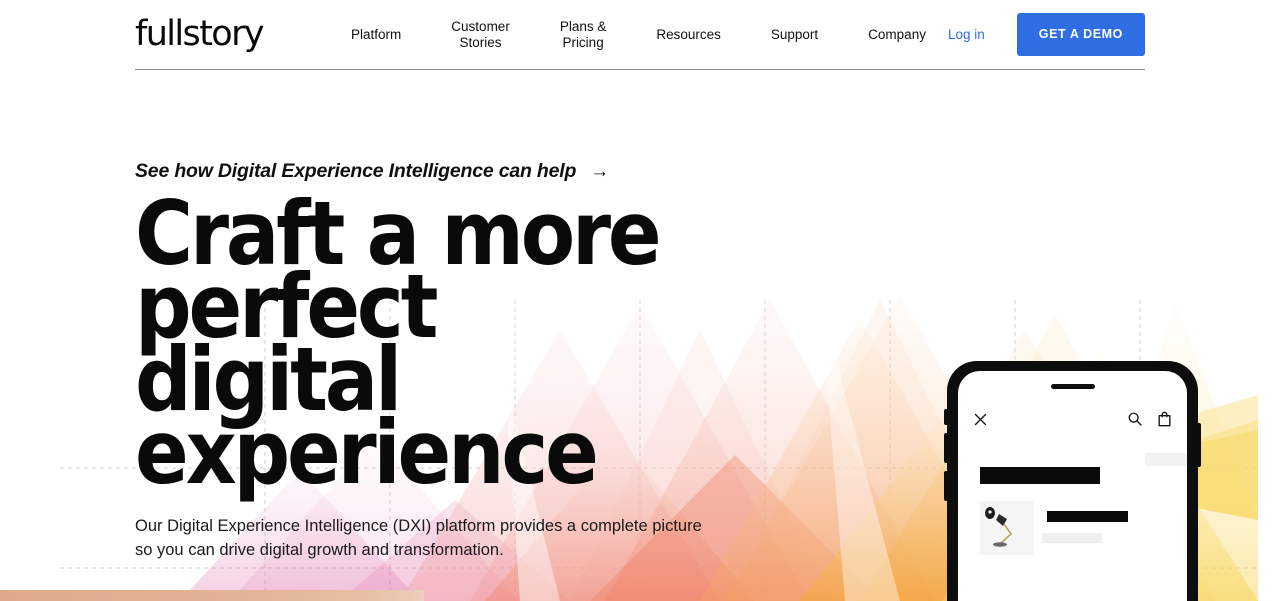  What do you see at coordinates (1072, 486) in the screenshot?
I see `phone-screen` at bounding box center [1072, 486].